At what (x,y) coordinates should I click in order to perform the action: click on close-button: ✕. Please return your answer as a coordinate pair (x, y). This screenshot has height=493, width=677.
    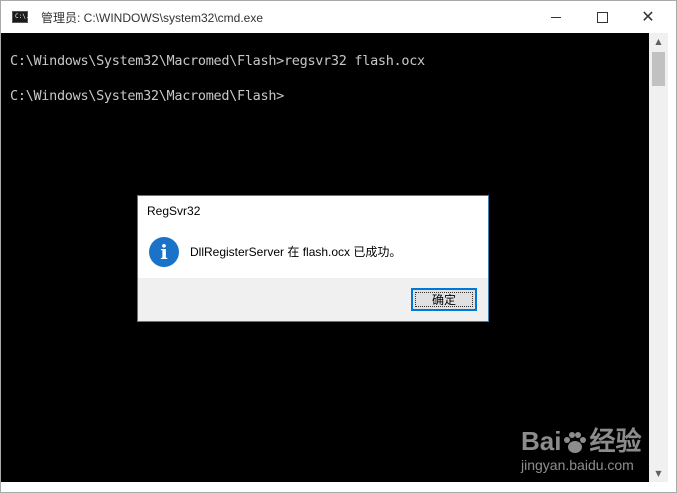
    Looking at the image, I should click on (648, 17).